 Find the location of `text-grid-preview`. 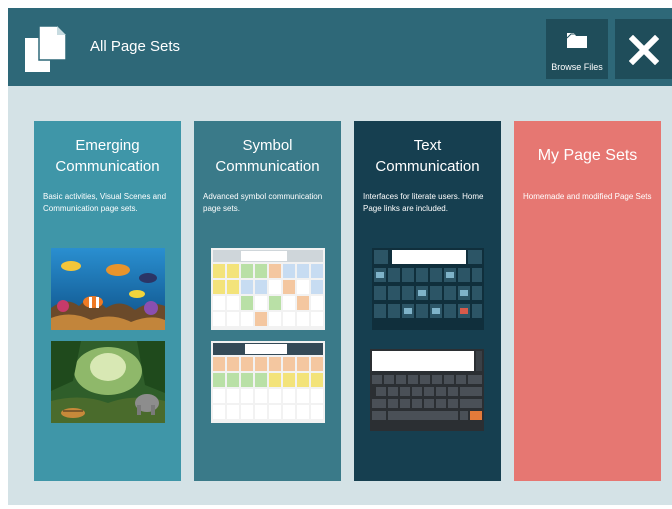

text-grid-preview is located at coordinates (428, 289).